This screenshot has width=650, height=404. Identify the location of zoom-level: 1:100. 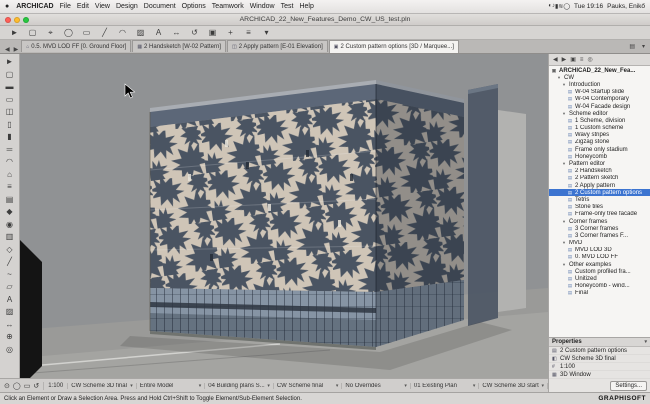
(56, 385).